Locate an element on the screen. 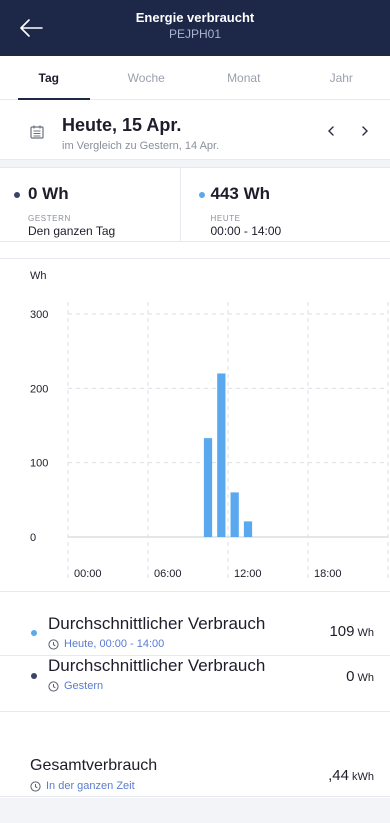 The image size is (390, 823). tab-jahr: Jahr is located at coordinates (341, 77).